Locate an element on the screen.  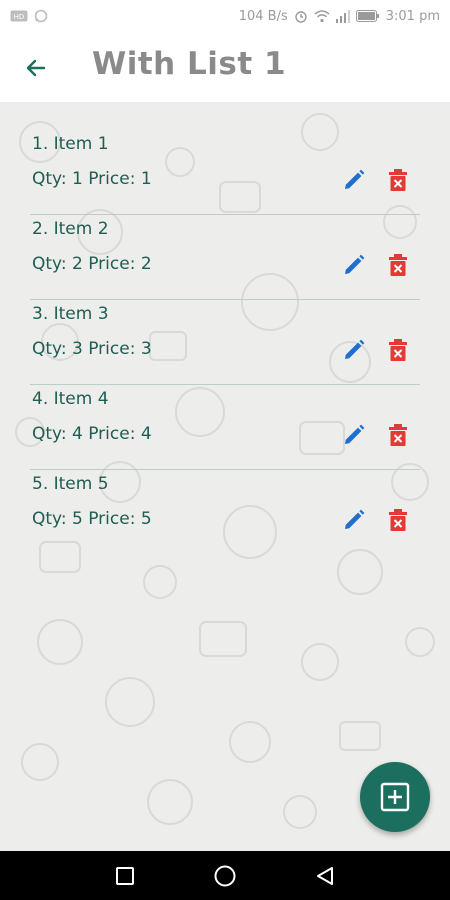
svg-text: HD is located at coordinates (19, 17).